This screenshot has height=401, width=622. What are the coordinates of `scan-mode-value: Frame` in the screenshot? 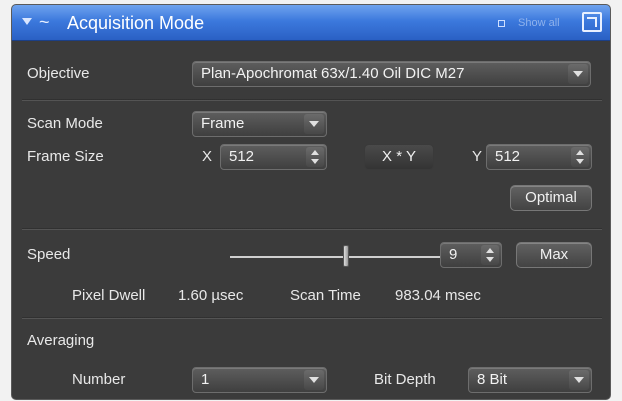 It's located at (223, 123).